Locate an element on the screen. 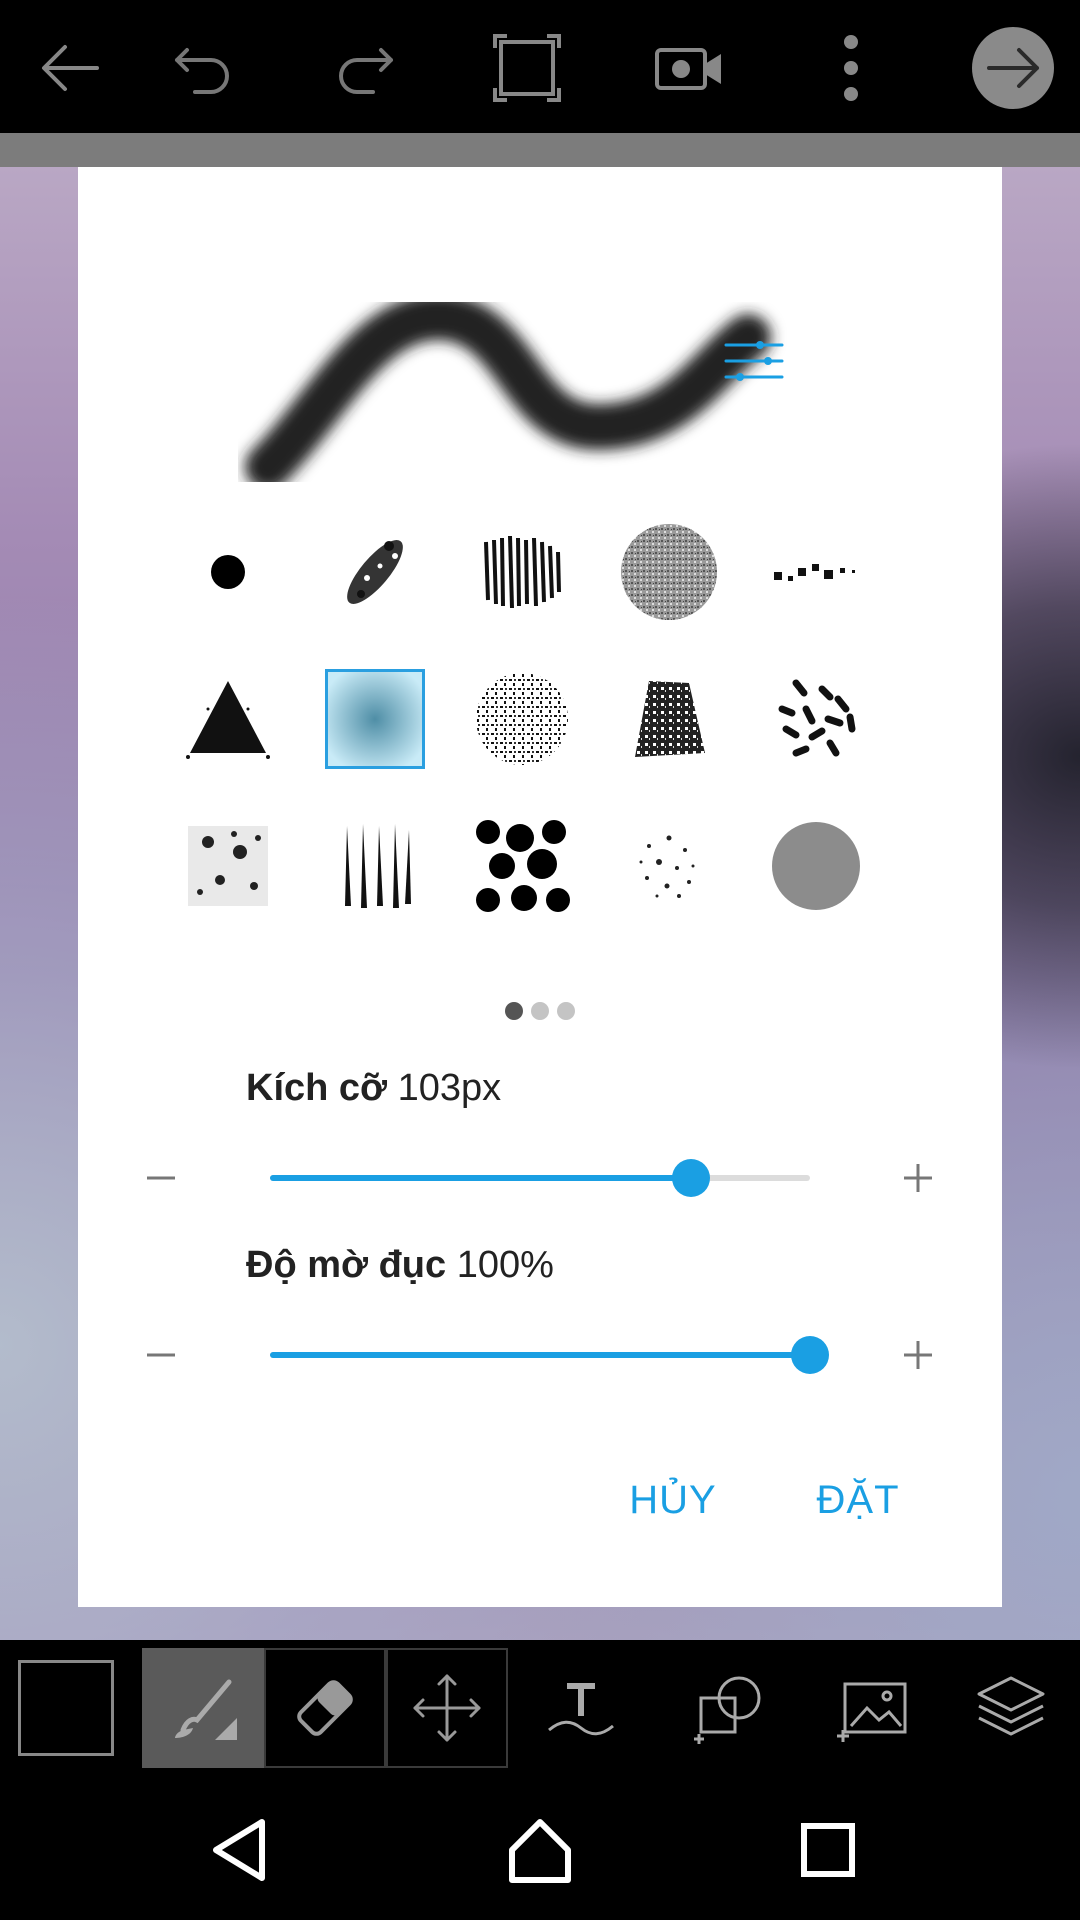 The image size is (1080, 1920). brush-speckle-circle is located at coordinates (522, 719).